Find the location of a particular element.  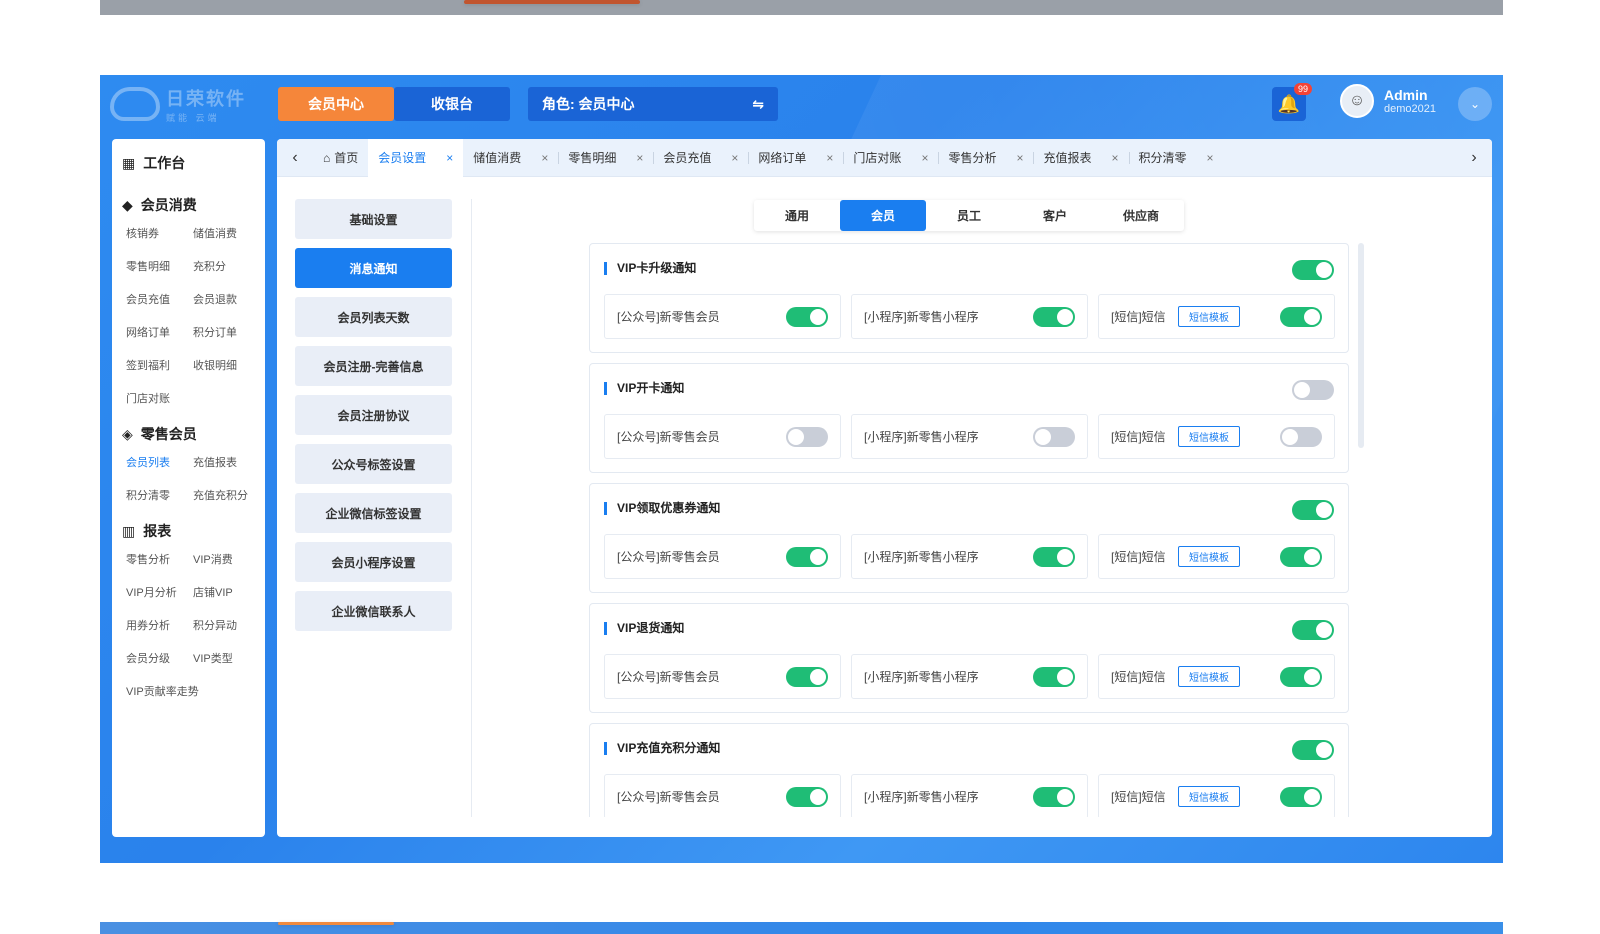

user-profile: ☺ Admin demo2021 is located at coordinates (1388, 101).